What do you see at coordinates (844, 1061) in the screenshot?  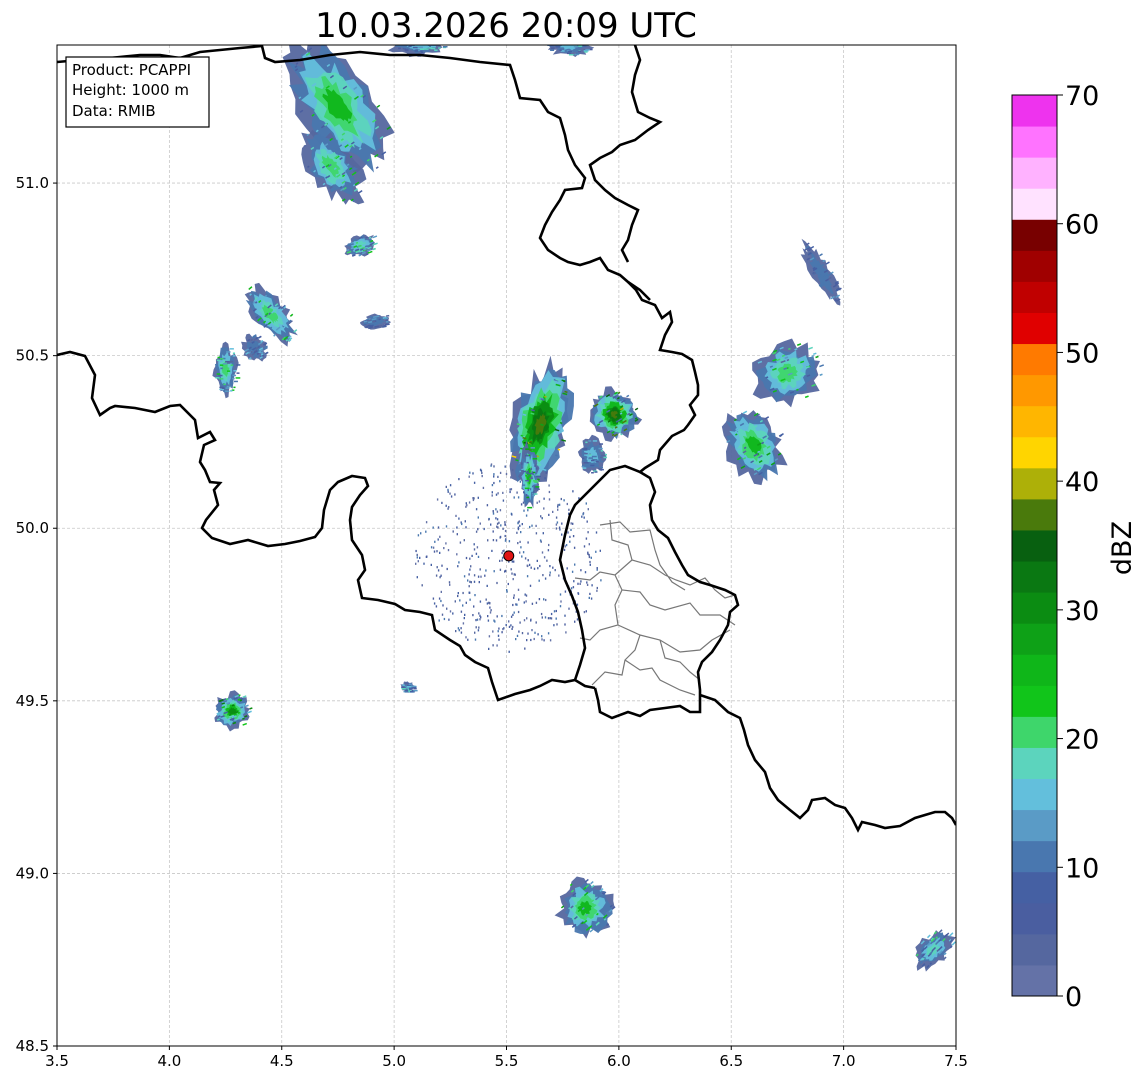 I see `x-tick-label: 7.0` at bounding box center [844, 1061].